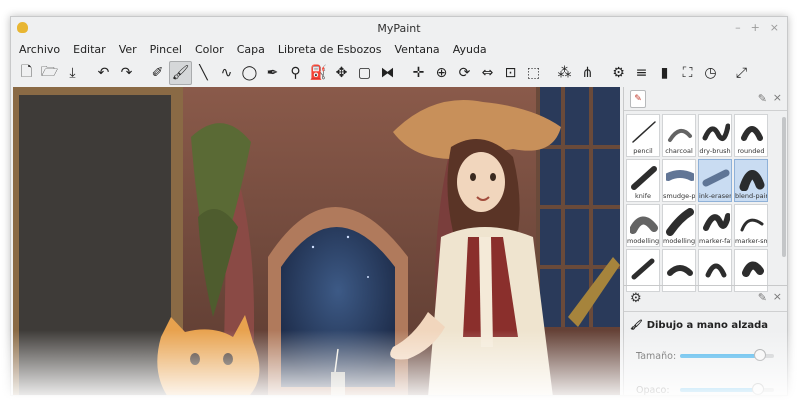 This screenshot has width=800, height=400. I want to click on brush-item: smudge-paint, so click(679, 180).